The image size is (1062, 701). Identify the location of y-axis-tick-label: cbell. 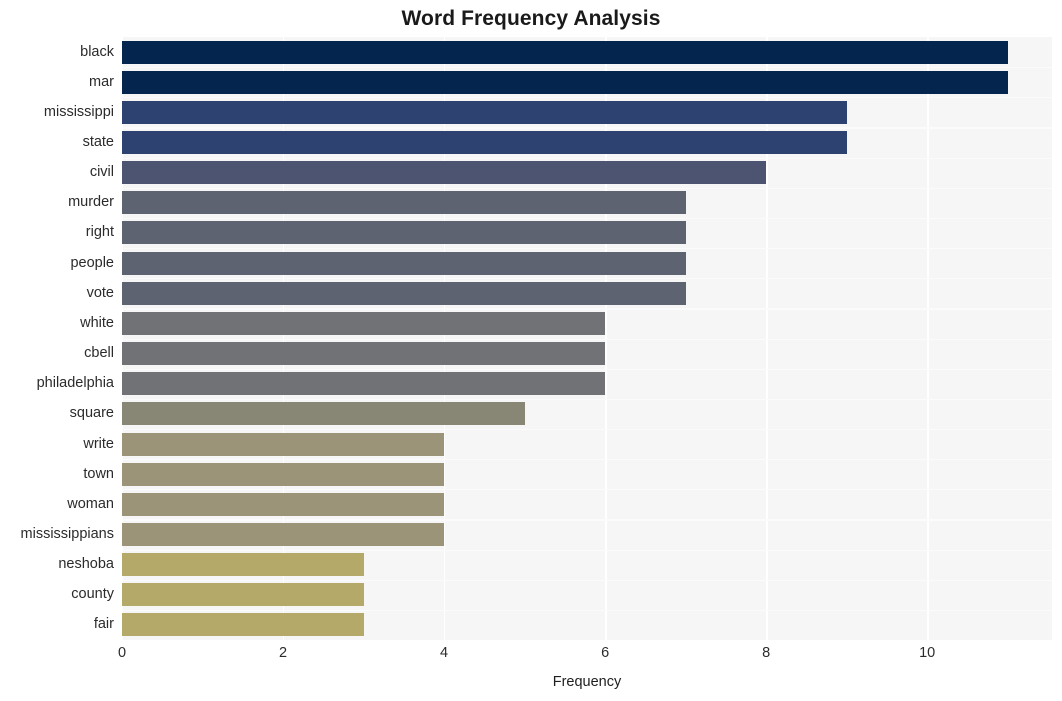
(99, 353).